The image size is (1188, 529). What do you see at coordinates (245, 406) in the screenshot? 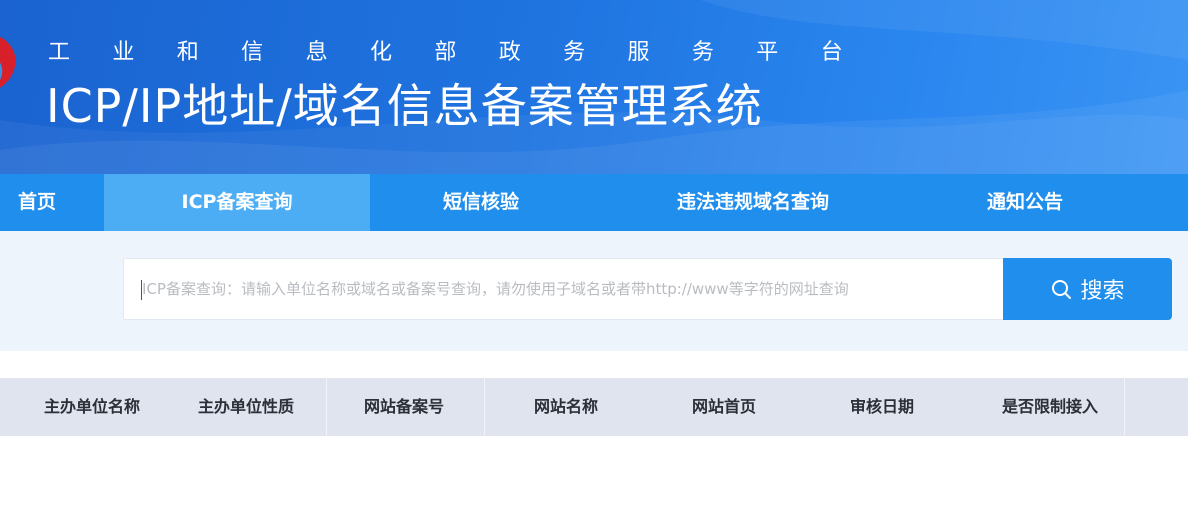
I see `column-header-sponsor-type: 主办单位性质` at bounding box center [245, 406].